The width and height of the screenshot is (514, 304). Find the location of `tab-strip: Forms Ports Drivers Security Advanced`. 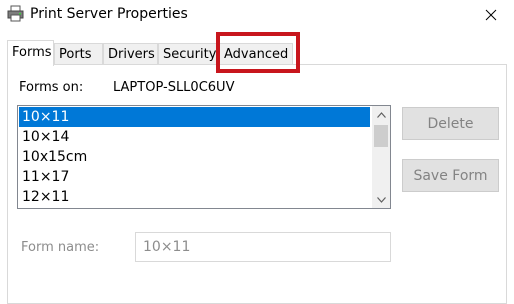

tab-strip: Forms Ports Drivers Security Advanced is located at coordinates (257, 53).